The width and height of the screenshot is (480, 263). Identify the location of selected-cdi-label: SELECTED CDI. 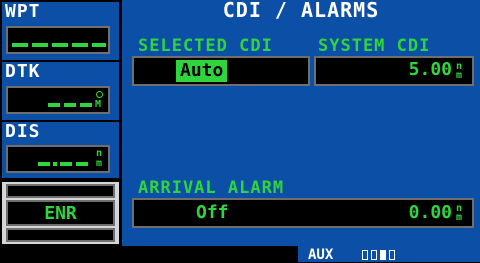
(205, 46).